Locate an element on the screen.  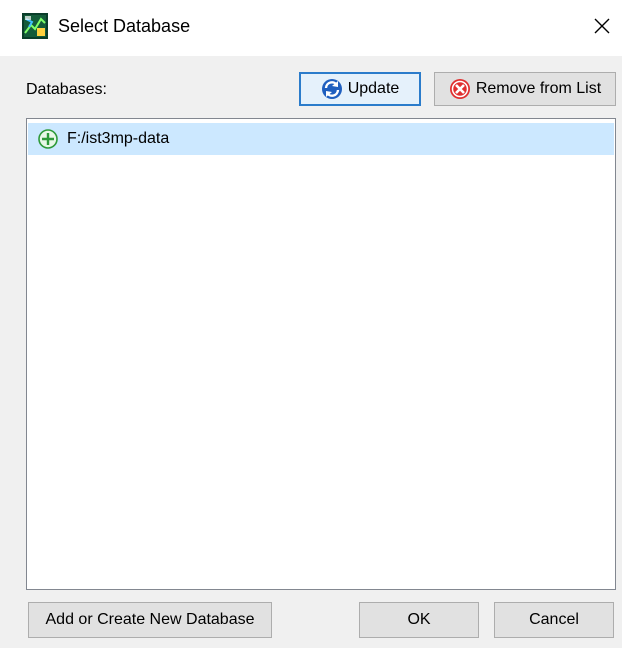
databases-label: Databases: is located at coordinates (66, 89).